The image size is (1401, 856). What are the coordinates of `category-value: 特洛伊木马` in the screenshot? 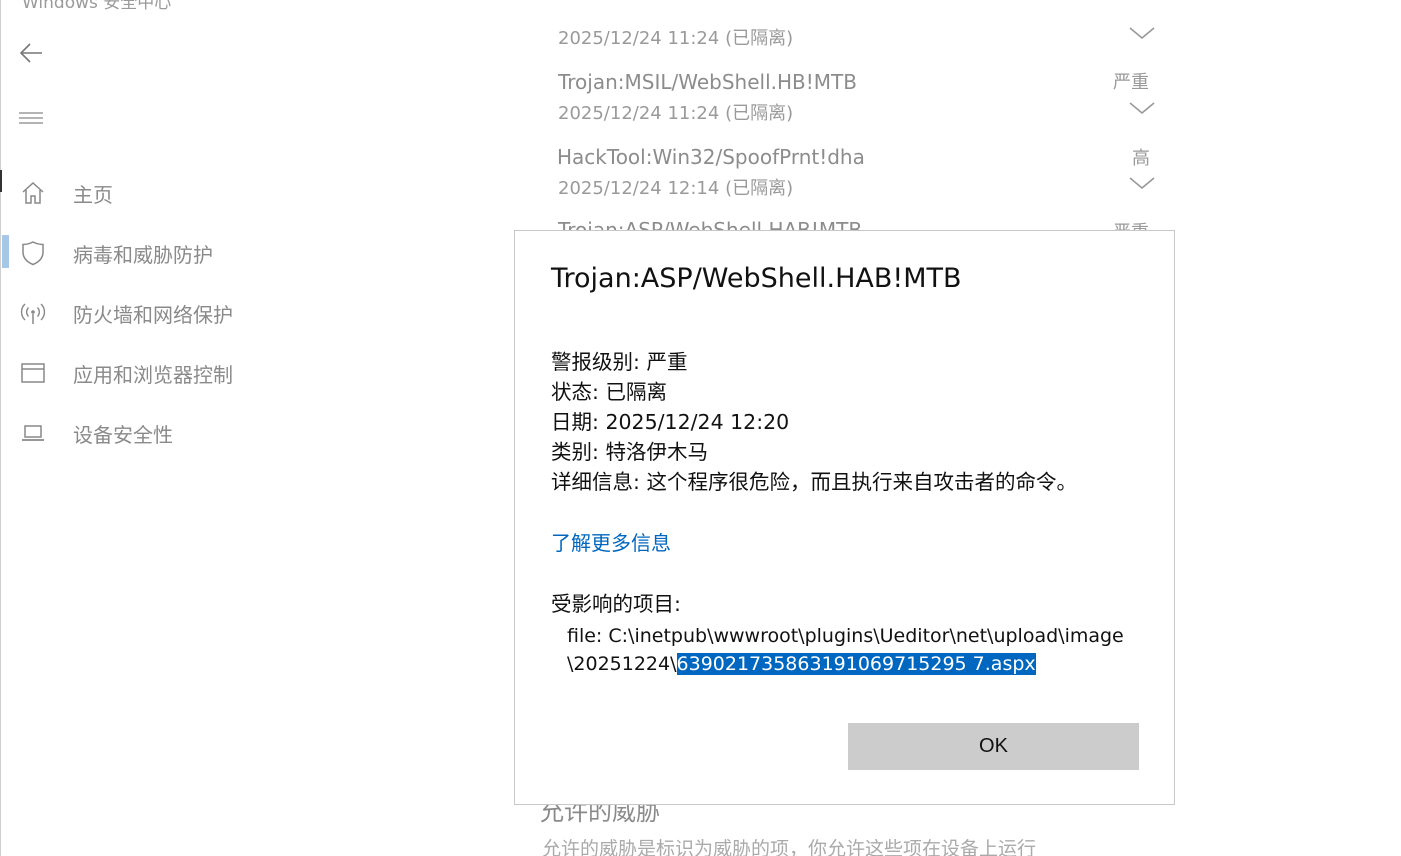 It's located at (656, 452).